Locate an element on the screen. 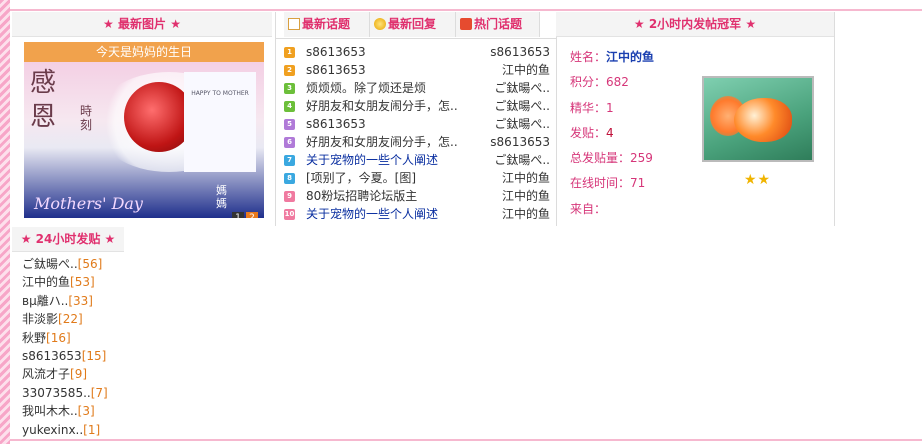 The height and width of the screenshot is (444, 922). card-heading: HAPPY TO MOTHER is located at coordinates (220, 93).